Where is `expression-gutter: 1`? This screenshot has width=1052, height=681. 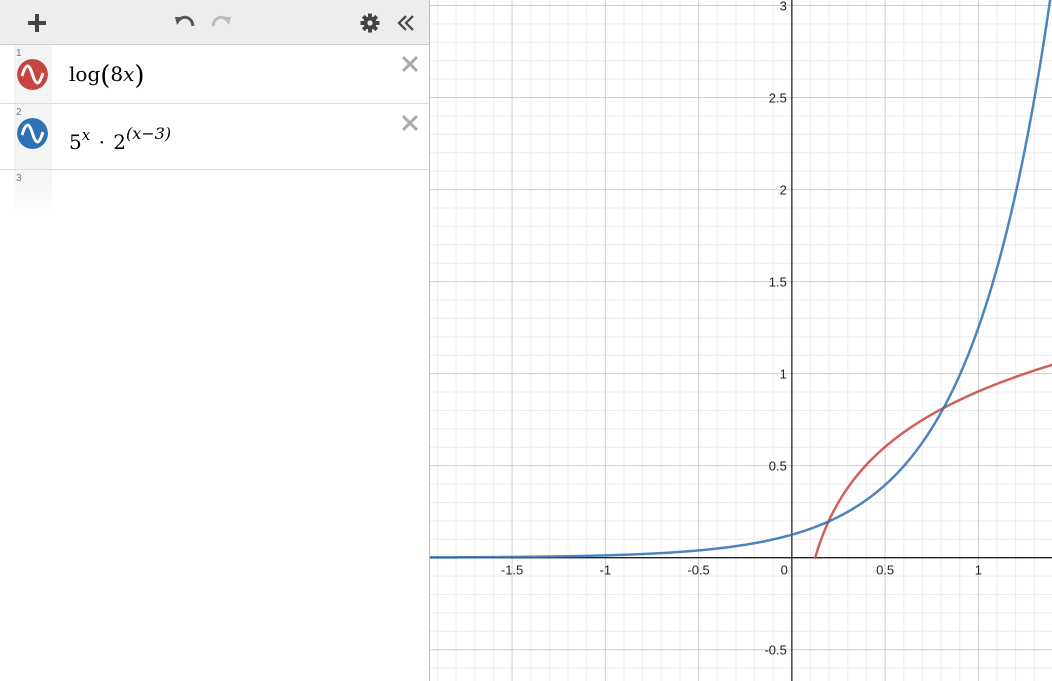
expression-gutter: 1 is located at coordinates (33, 74).